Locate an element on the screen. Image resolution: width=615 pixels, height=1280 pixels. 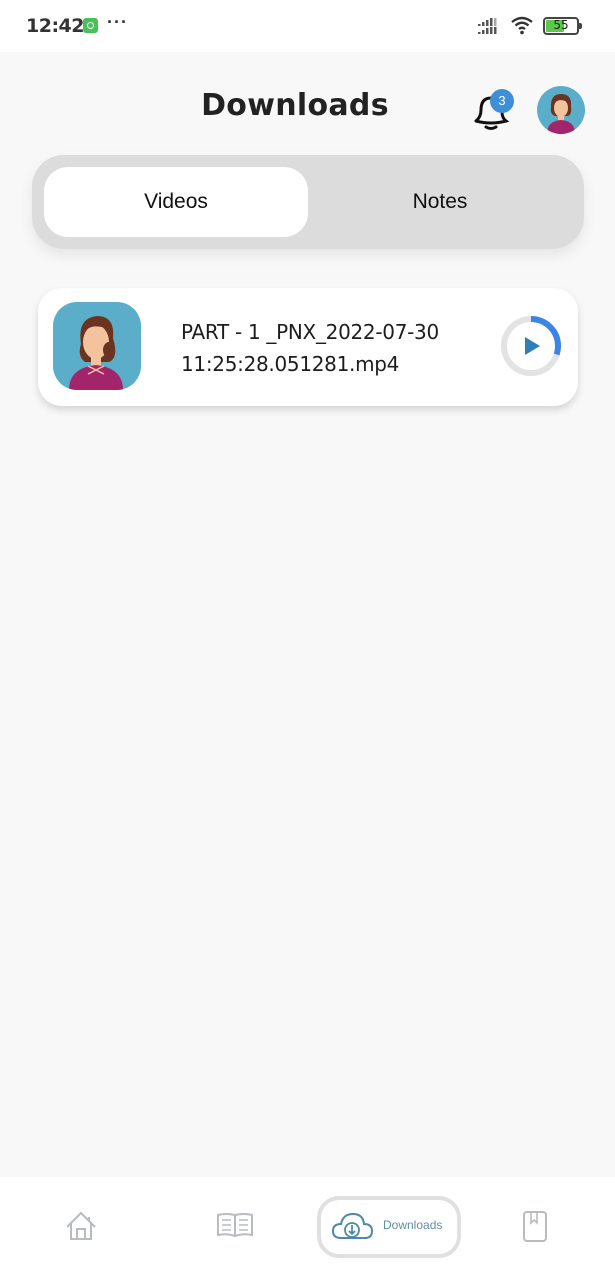
home-icon is located at coordinates (81, 1225).